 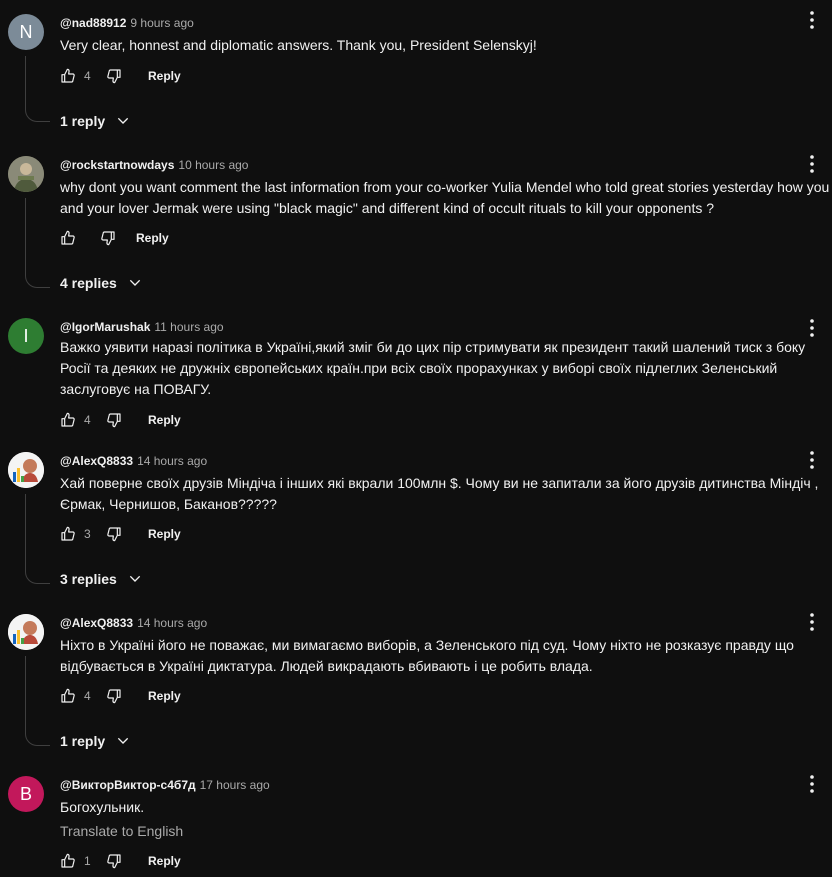 I want to click on view-replies-button: 3 replies, so click(x=101, y=579).